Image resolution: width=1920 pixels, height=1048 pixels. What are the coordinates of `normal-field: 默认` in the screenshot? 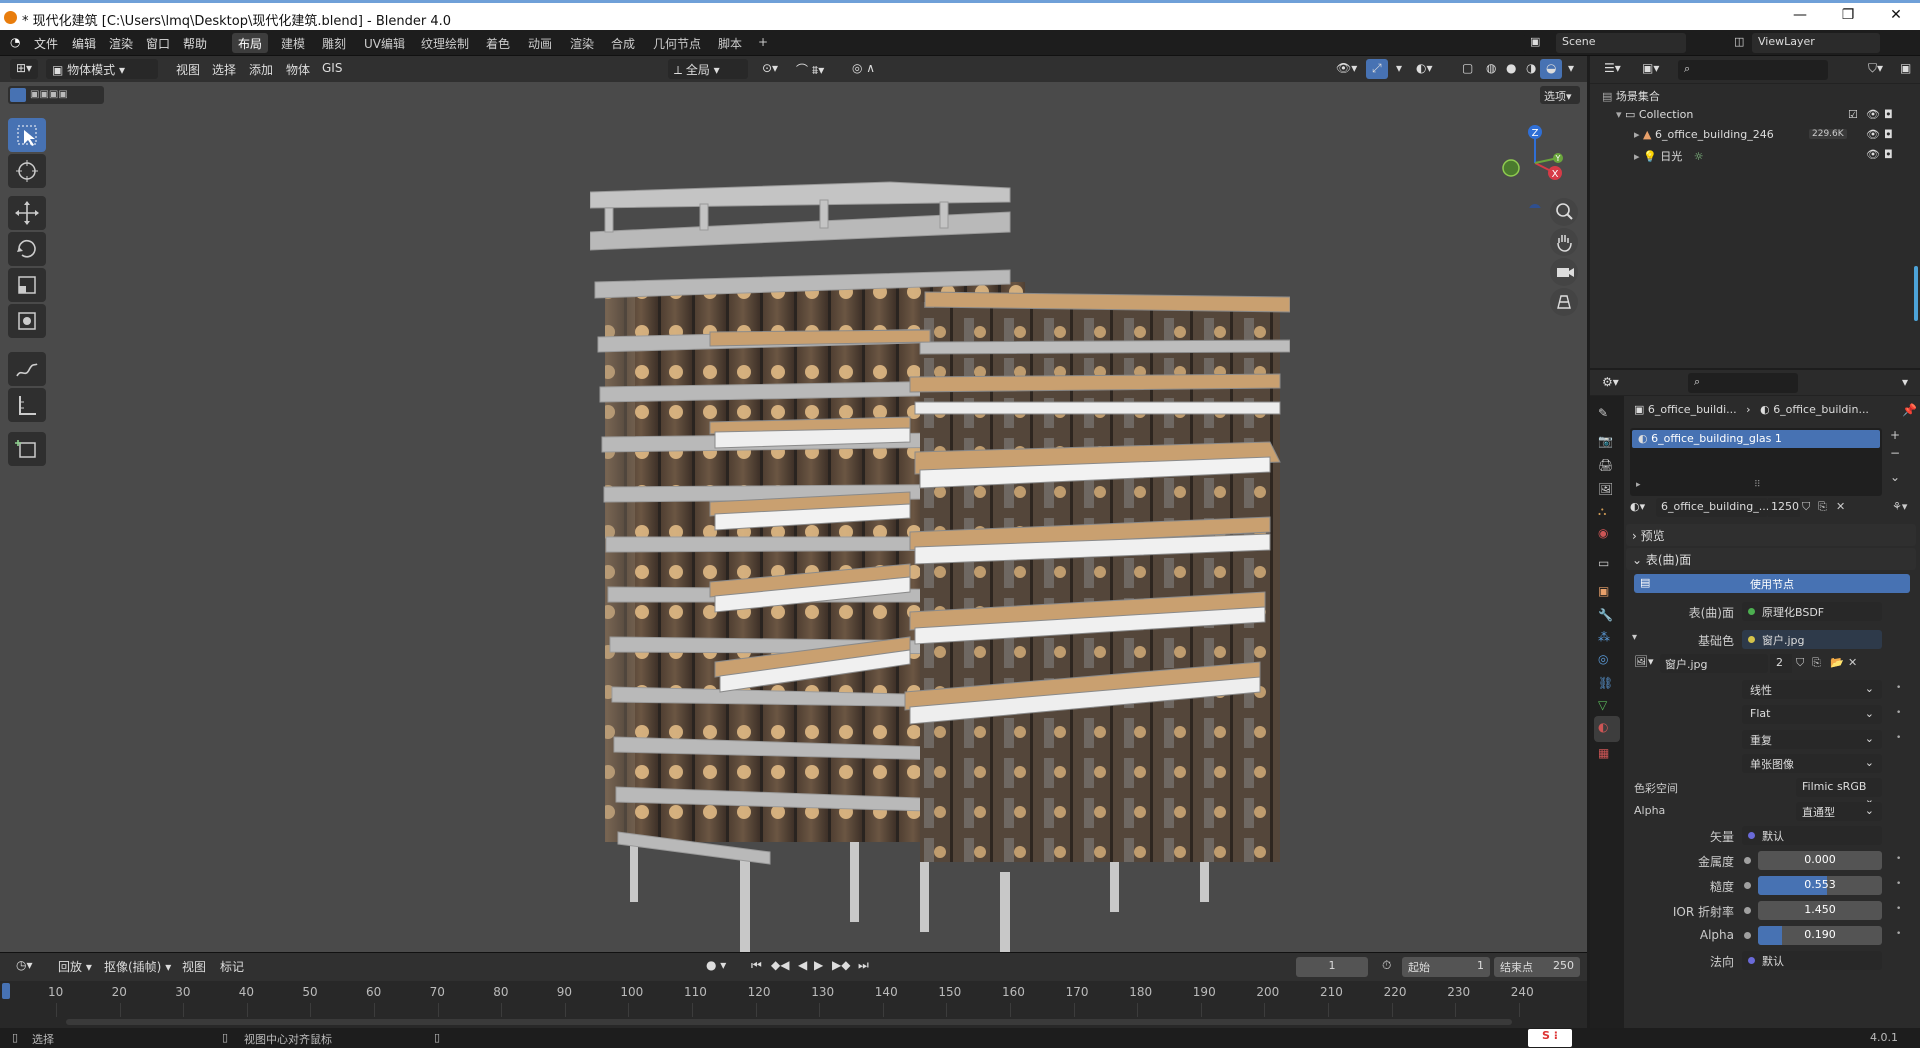 It's located at (1812, 960).